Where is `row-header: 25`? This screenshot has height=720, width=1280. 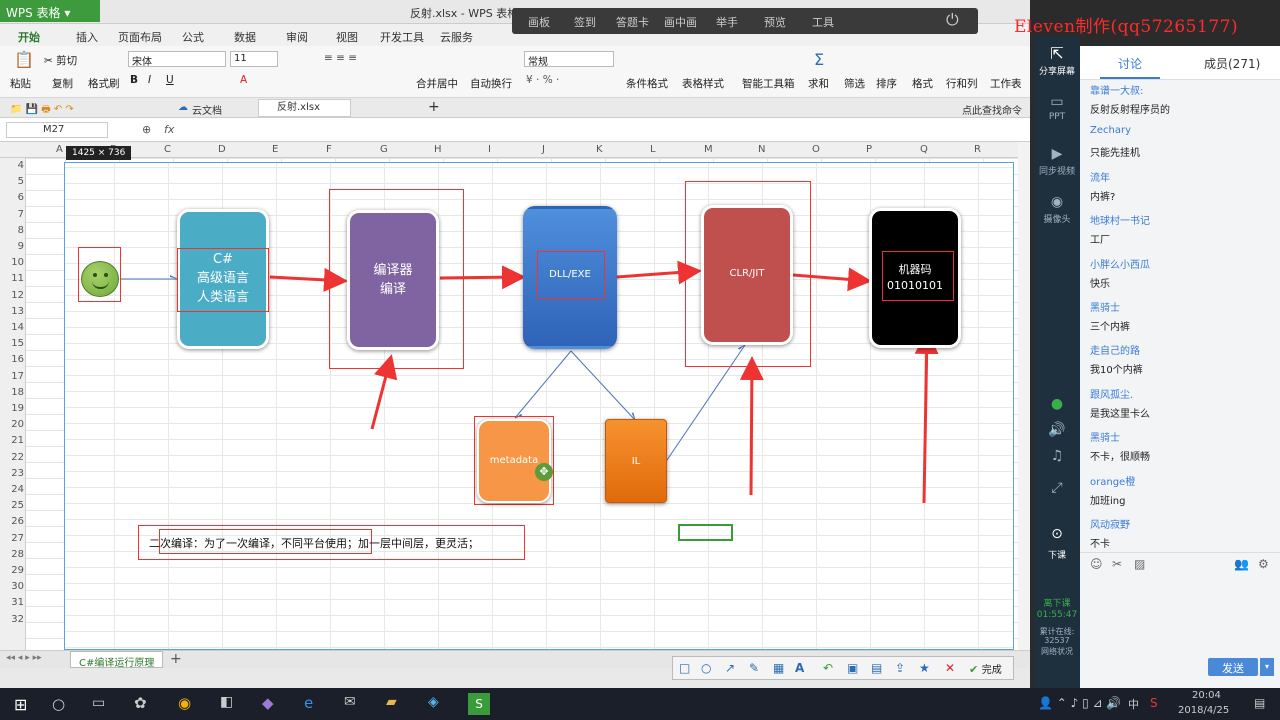 row-header: 25 is located at coordinates (12, 505).